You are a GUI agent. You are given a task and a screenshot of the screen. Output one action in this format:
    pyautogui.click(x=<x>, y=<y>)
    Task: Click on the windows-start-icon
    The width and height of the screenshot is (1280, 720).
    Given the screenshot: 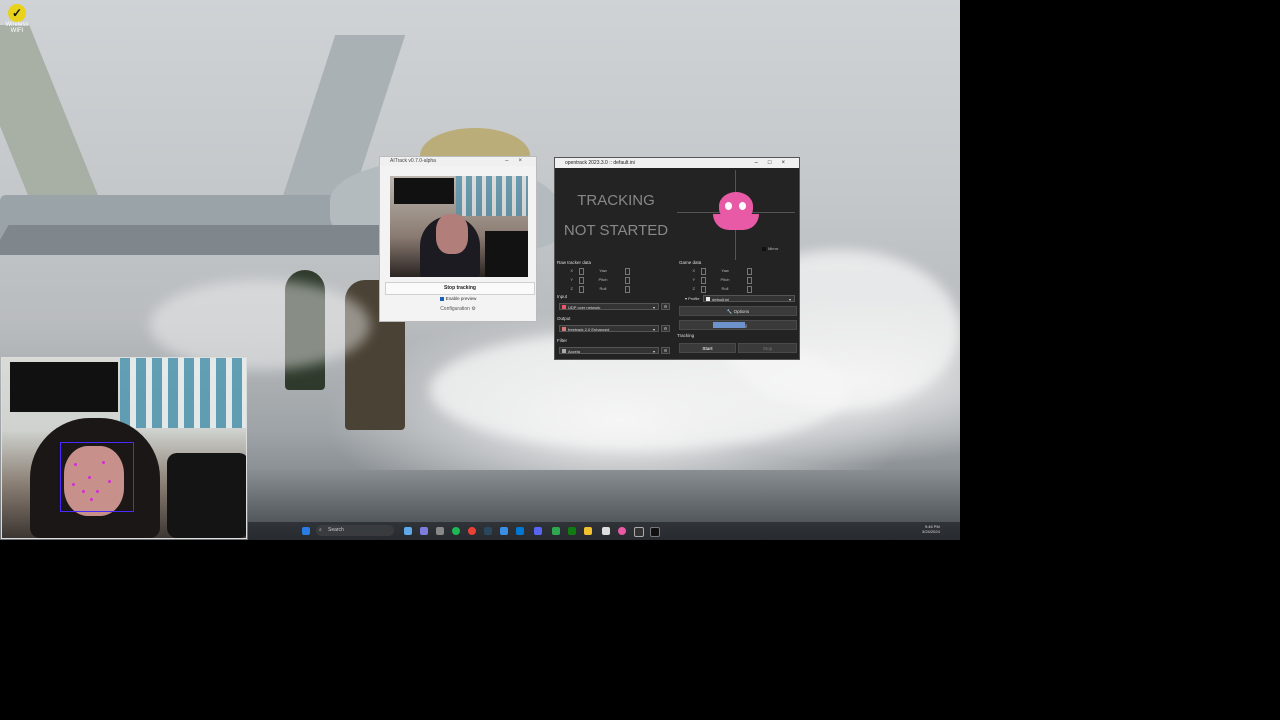 What is the action you would take?
    pyautogui.click(x=306, y=531)
    